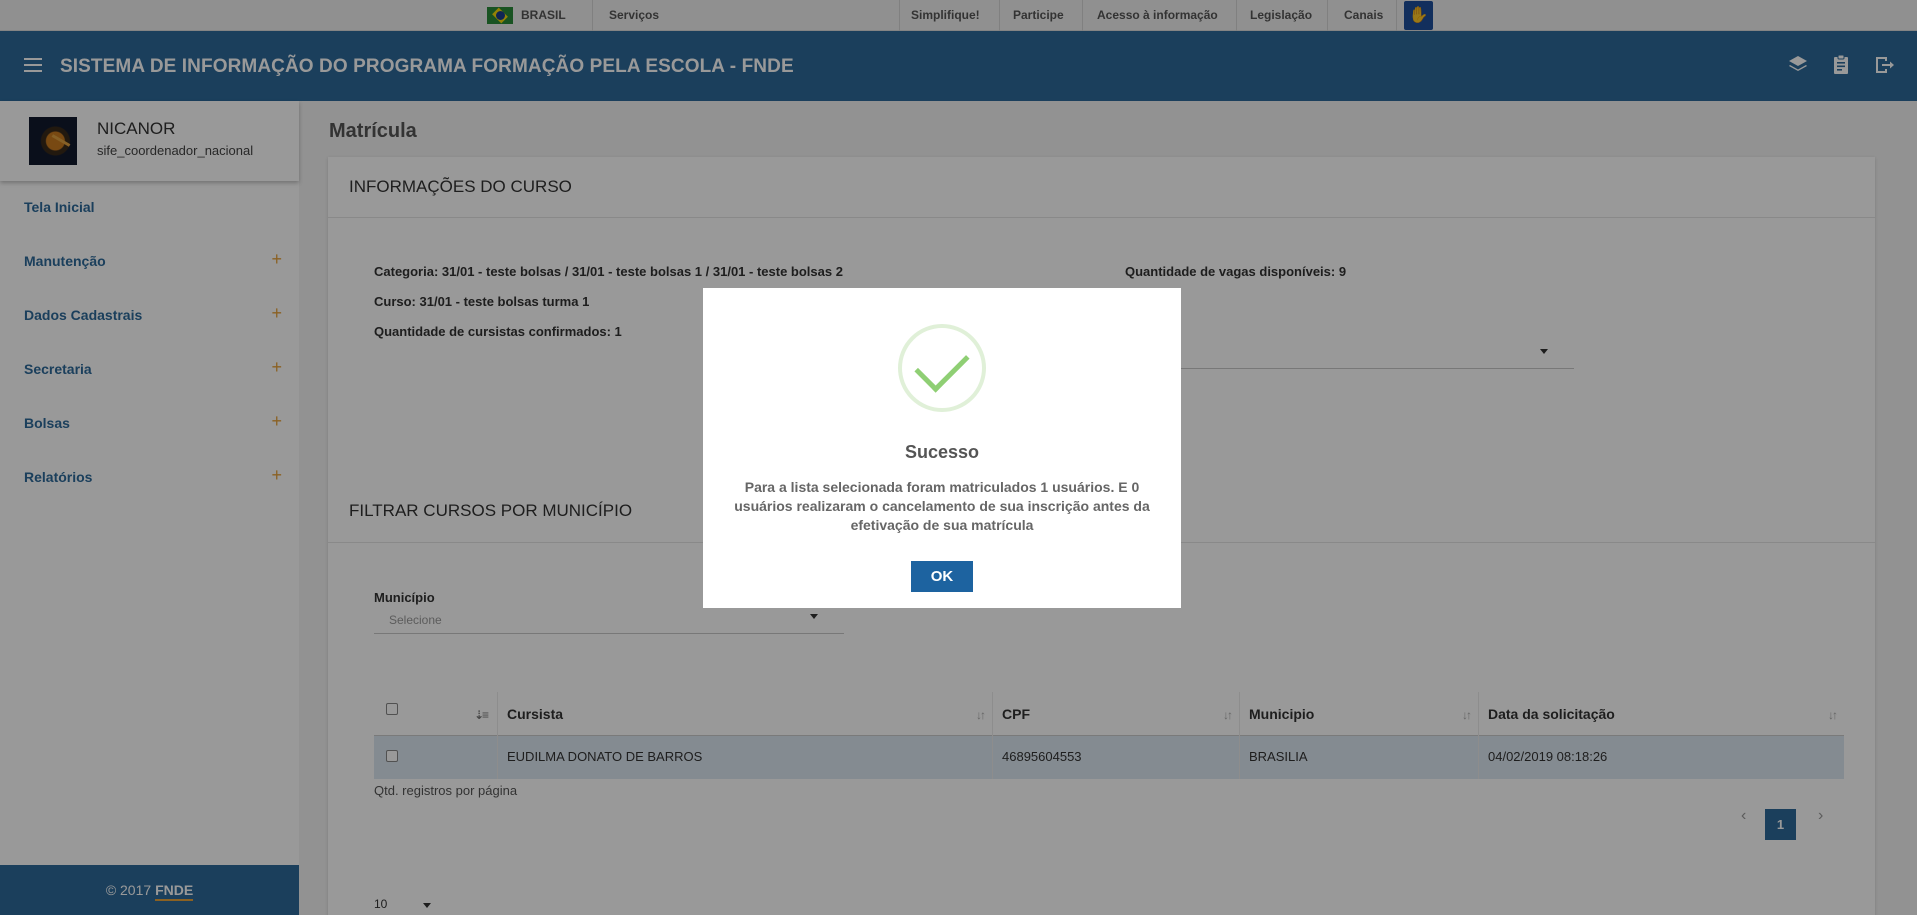 The width and height of the screenshot is (1917, 915). Describe the element at coordinates (942, 452) in the screenshot. I see `dialog-title: Sucesso` at that location.